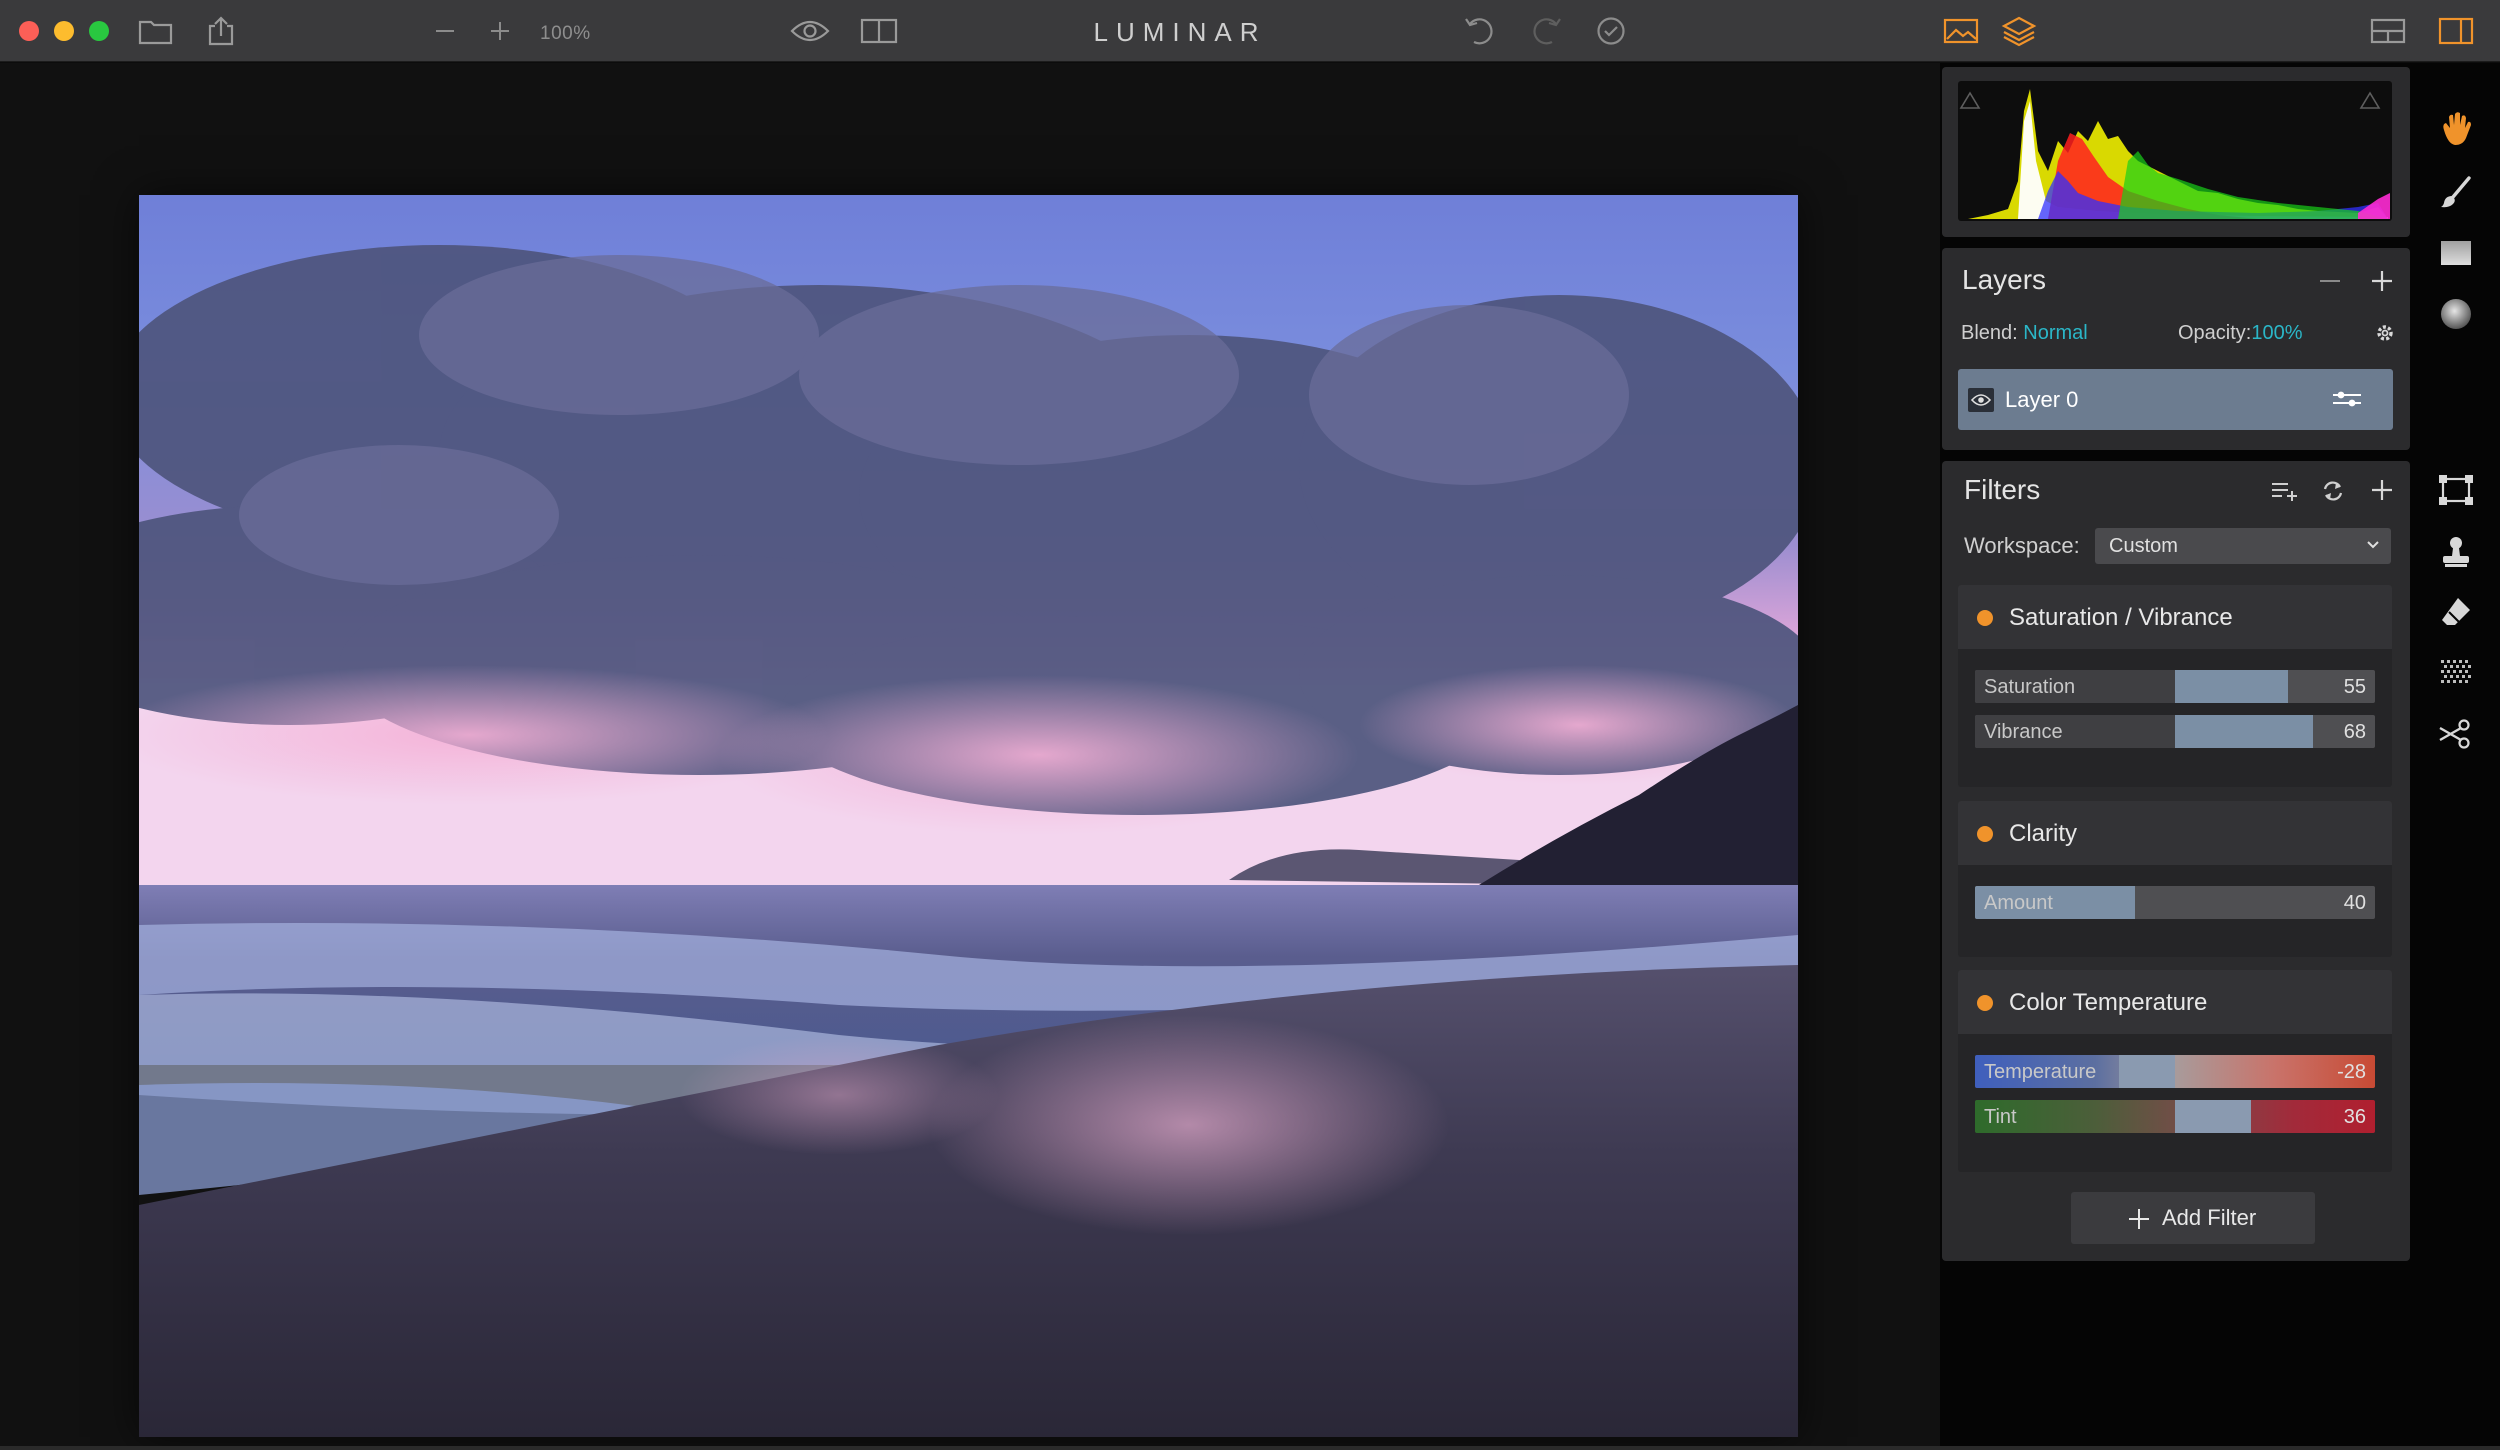 The width and height of the screenshot is (2500, 1450). I want to click on slider-value: 55, so click(2355, 687).